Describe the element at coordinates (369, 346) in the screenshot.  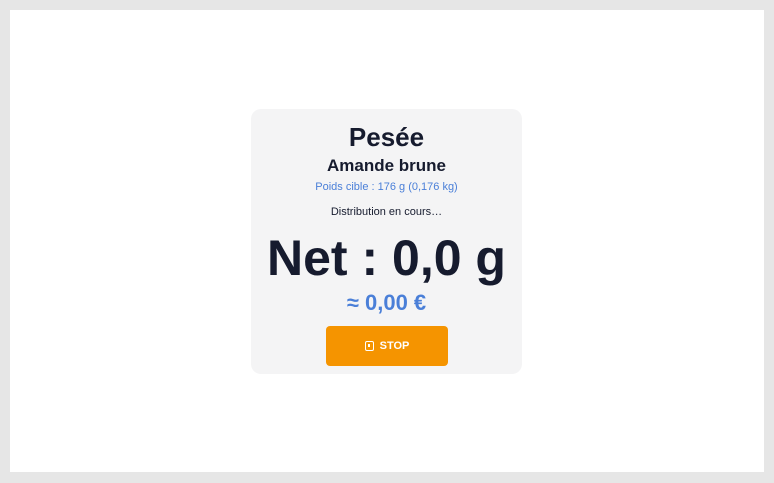
I see `stop-icon` at that location.